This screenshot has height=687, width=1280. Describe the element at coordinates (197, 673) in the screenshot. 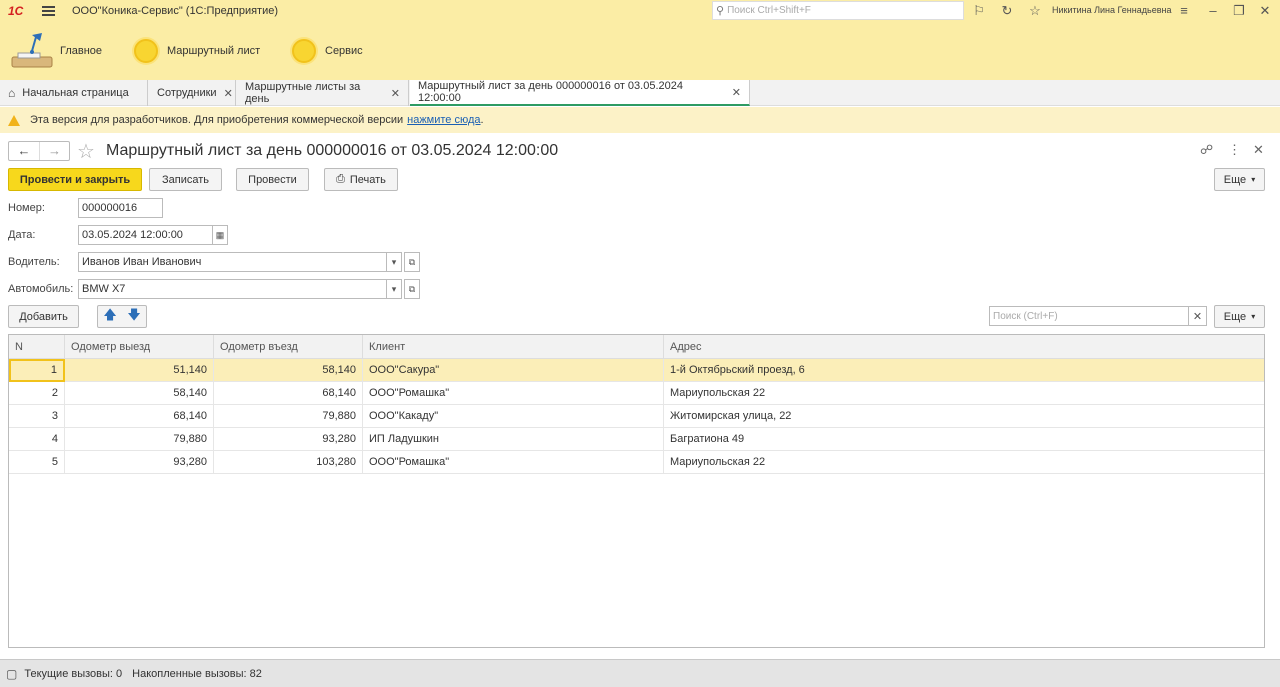

I see `accumulated-calls: Накопленные вызовы: 82` at that location.